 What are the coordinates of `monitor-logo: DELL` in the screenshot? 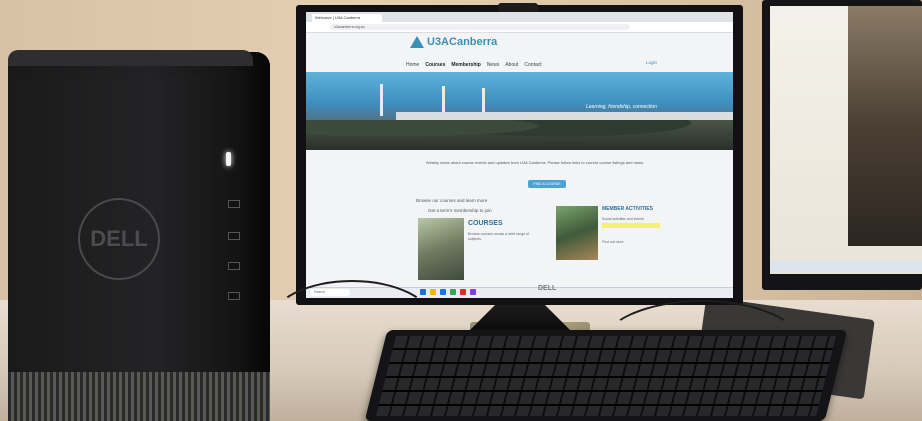 It's located at (547, 288).